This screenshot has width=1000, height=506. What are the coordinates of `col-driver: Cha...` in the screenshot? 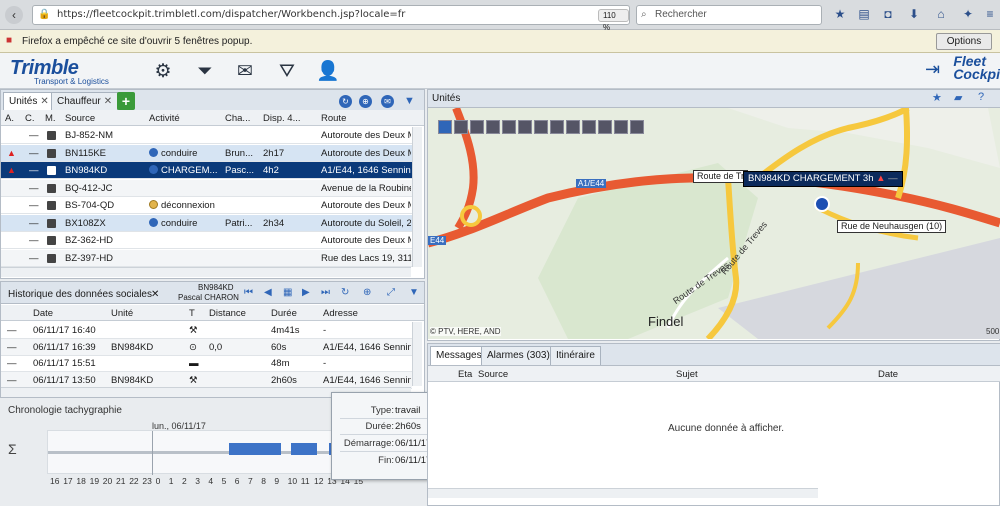 It's located at (237, 118).